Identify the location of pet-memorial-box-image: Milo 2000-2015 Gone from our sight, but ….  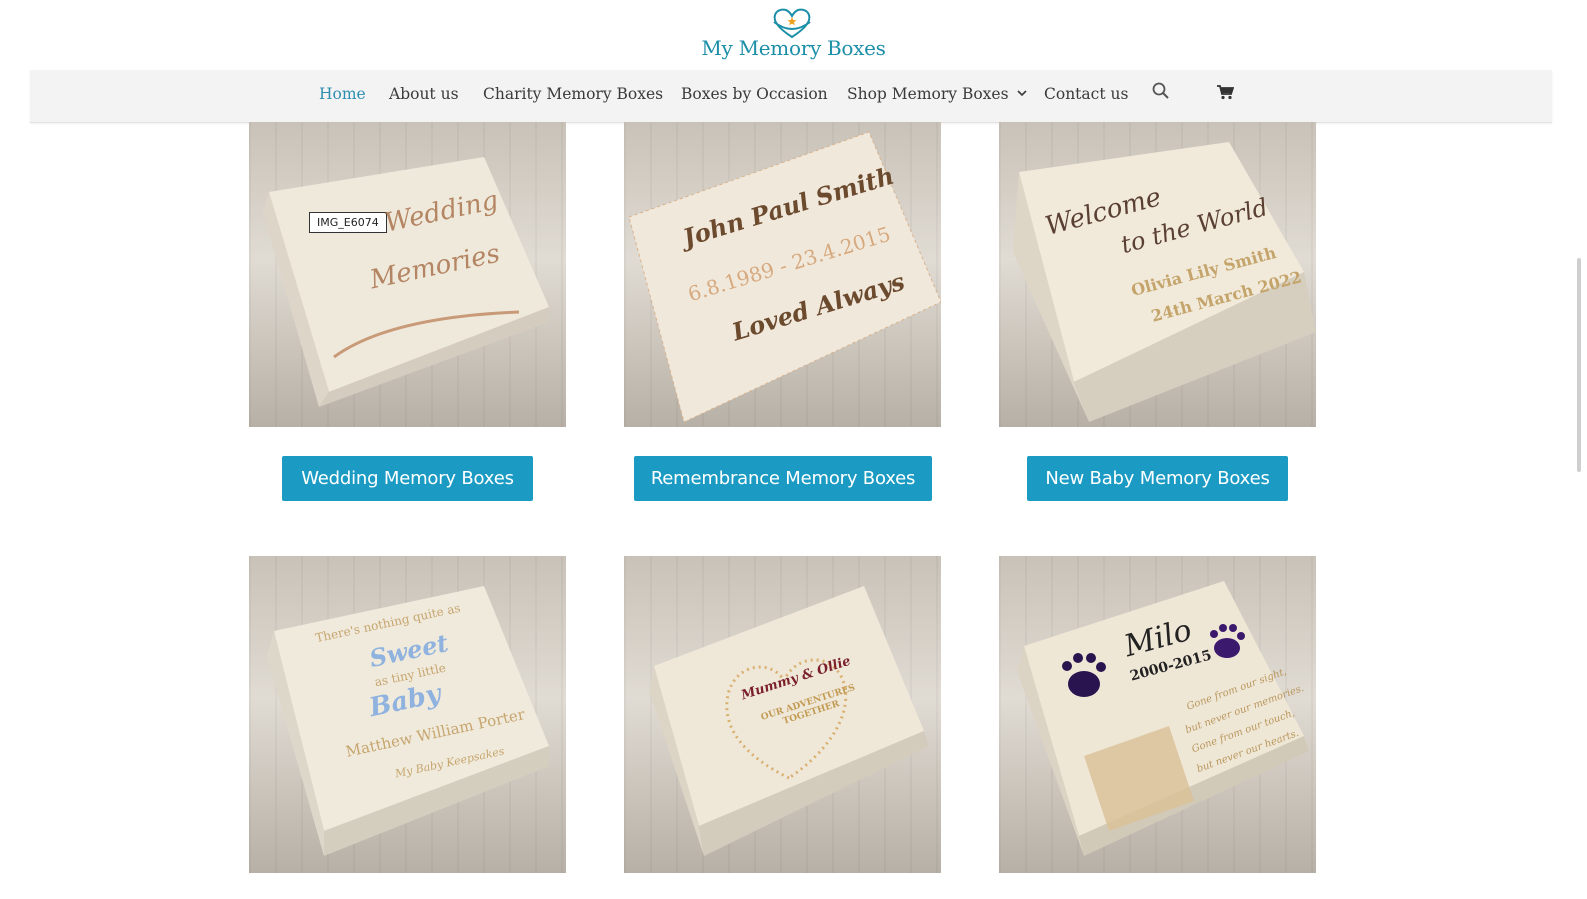
(1157, 714).